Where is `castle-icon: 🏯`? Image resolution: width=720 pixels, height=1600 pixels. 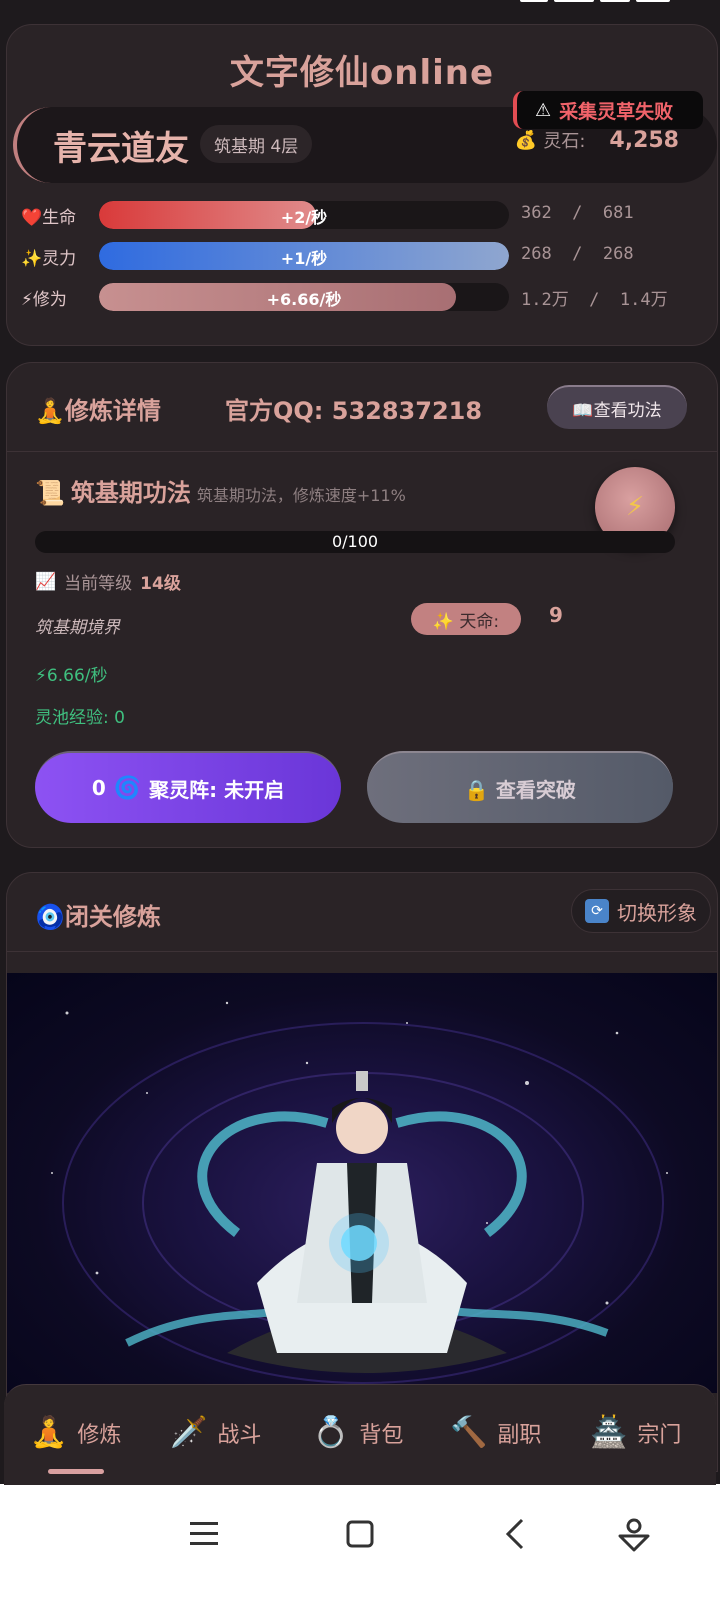
castle-icon: 🏯 is located at coordinates (609, 1432).